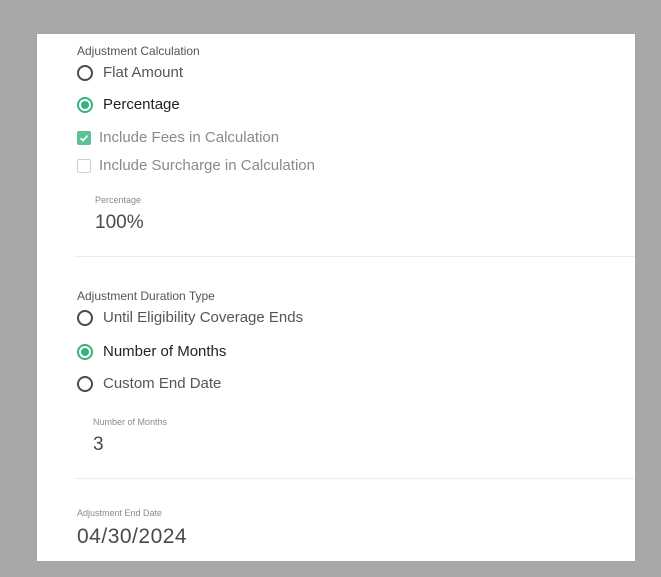 This screenshot has width=661, height=577. I want to click on end-date-label: Adjustment End Date, so click(120, 513).